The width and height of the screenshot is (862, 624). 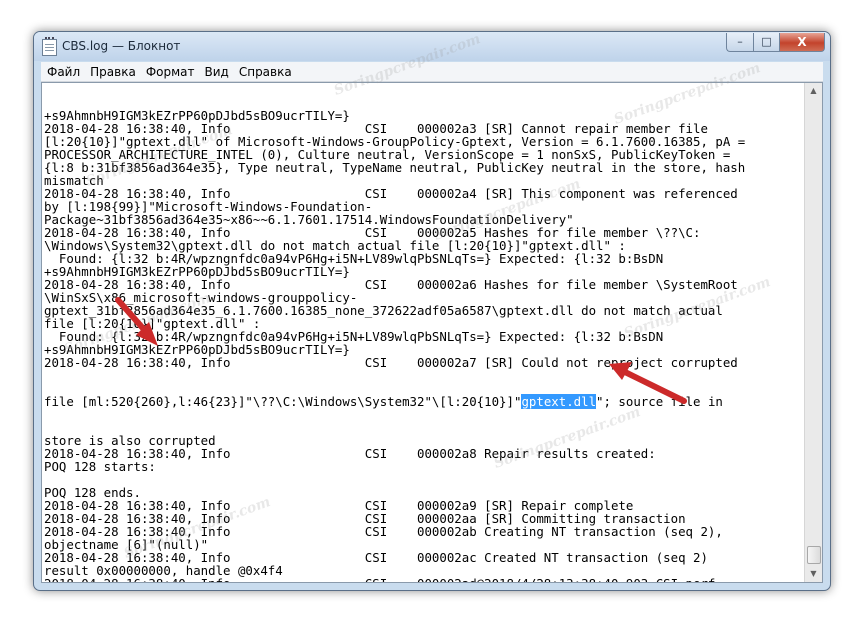 What do you see at coordinates (814, 555) in the screenshot?
I see `scroll-thumb` at bounding box center [814, 555].